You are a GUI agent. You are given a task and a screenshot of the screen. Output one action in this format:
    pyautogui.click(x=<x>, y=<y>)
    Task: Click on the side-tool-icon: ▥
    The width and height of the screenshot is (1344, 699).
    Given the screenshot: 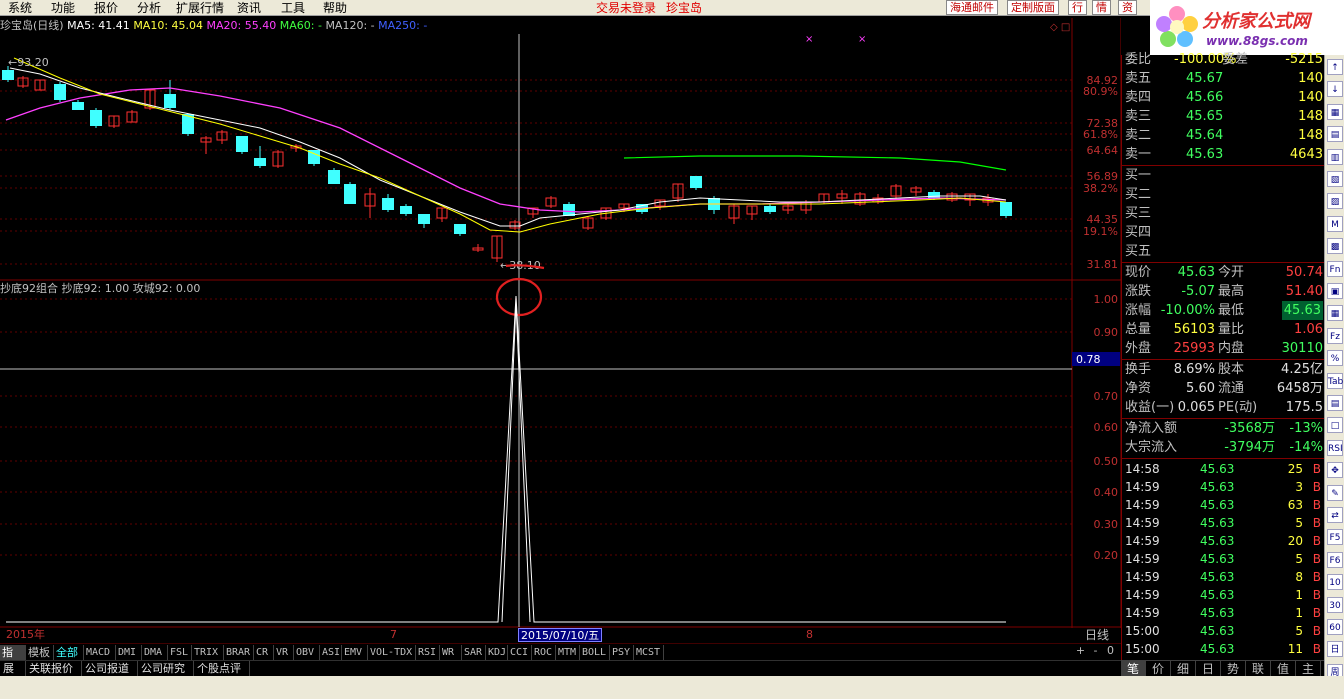 What is the action you would take?
    pyautogui.click(x=1335, y=156)
    